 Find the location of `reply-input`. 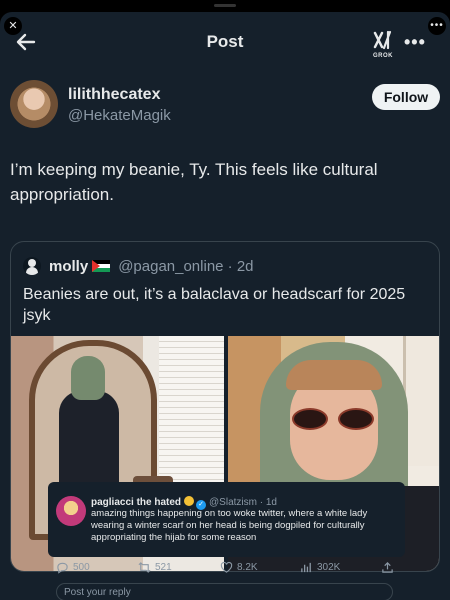

reply-input is located at coordinates (224, 591).